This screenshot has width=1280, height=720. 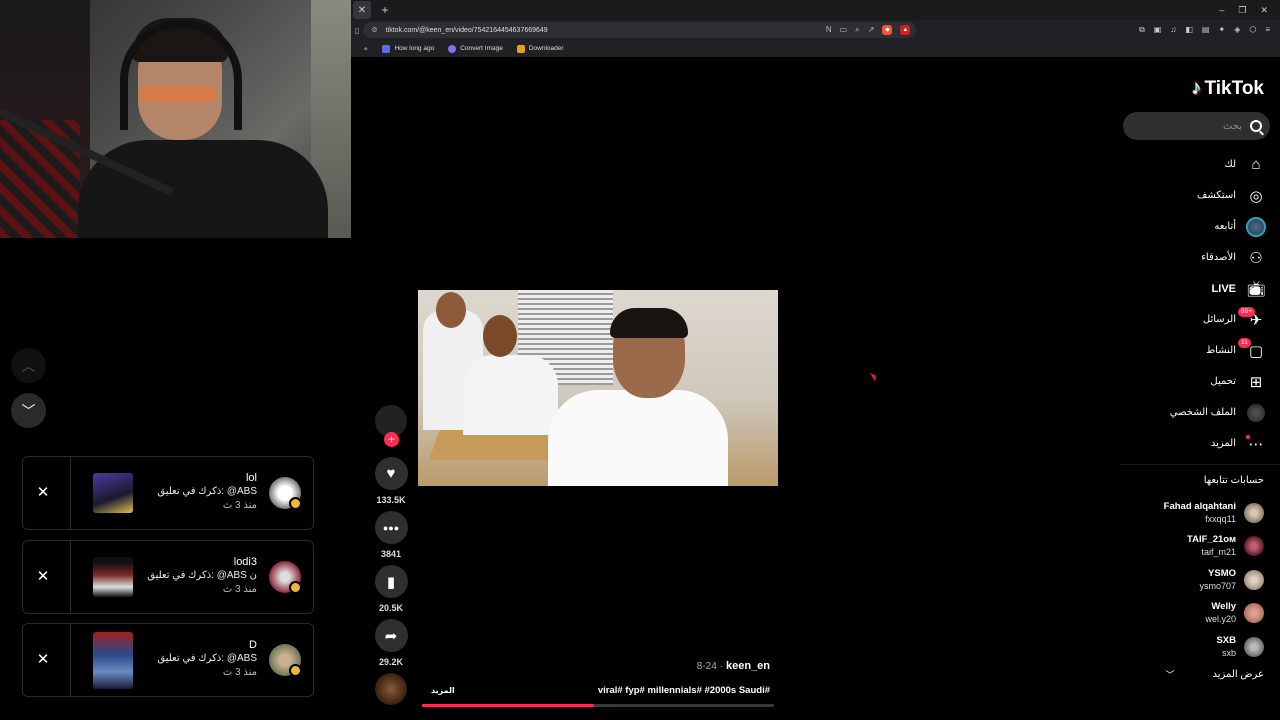 I want to click on home-icon: ⌂, so click(x=1256, y=164).